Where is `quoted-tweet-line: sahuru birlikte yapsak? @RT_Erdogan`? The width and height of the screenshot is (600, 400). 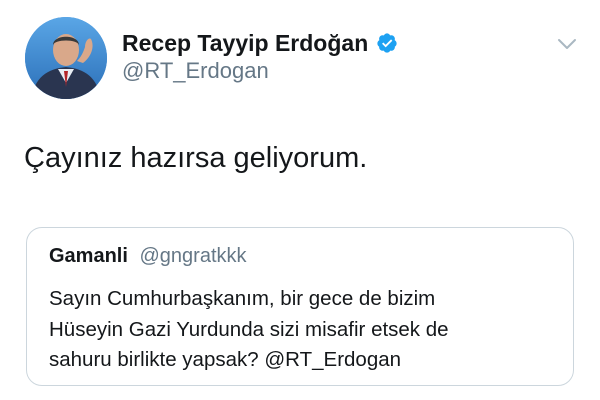
quoted-tweet-line: sahuru birlikte yapsak? @RT_Erdogan is located at coordinates (225, 359).